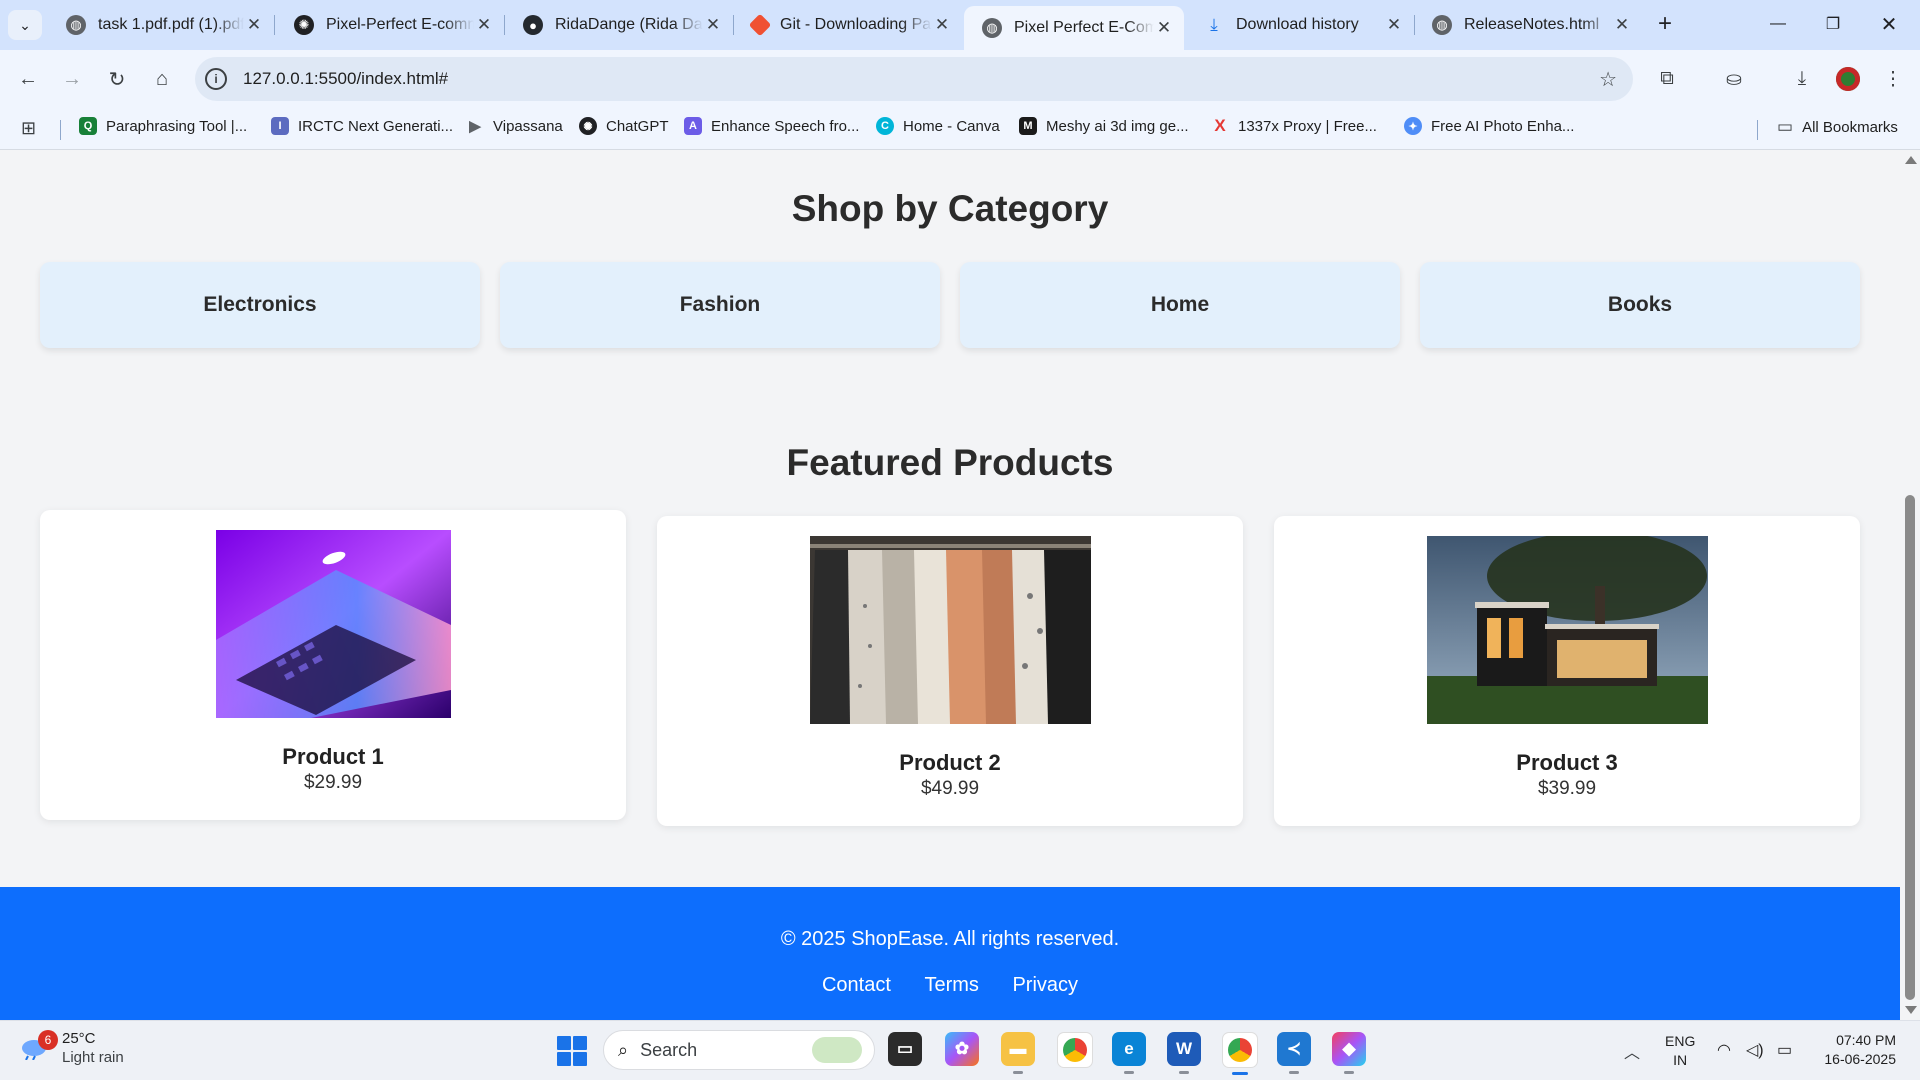 The height and width of the screenshot is (1080, 1920). I want to click on avatar, so click(1848, 79).